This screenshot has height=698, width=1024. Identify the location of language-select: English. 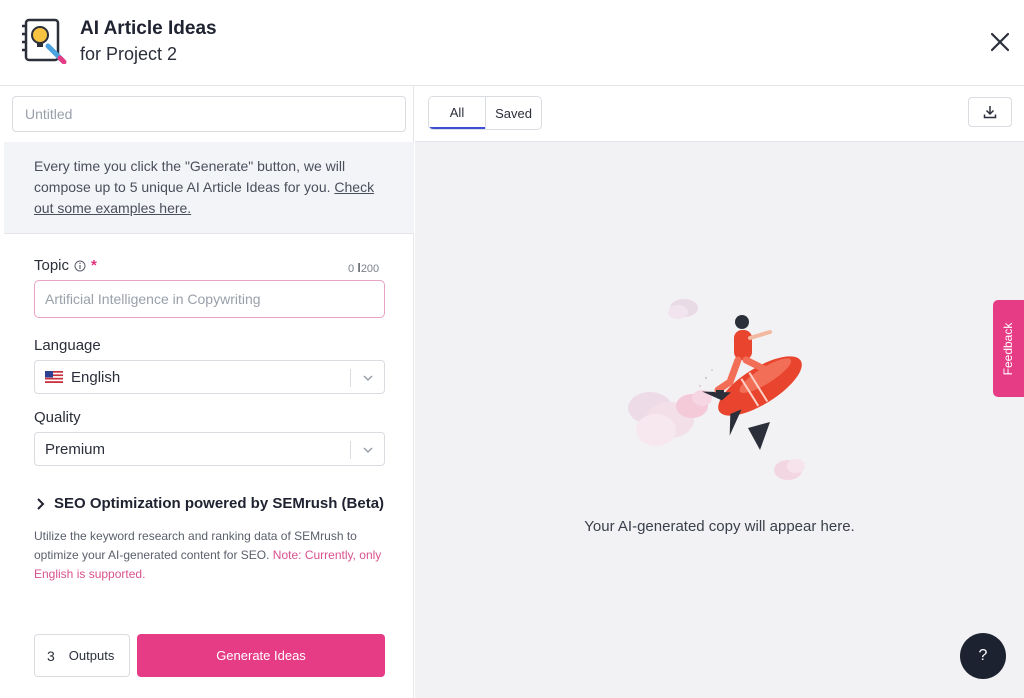
(209, 377).